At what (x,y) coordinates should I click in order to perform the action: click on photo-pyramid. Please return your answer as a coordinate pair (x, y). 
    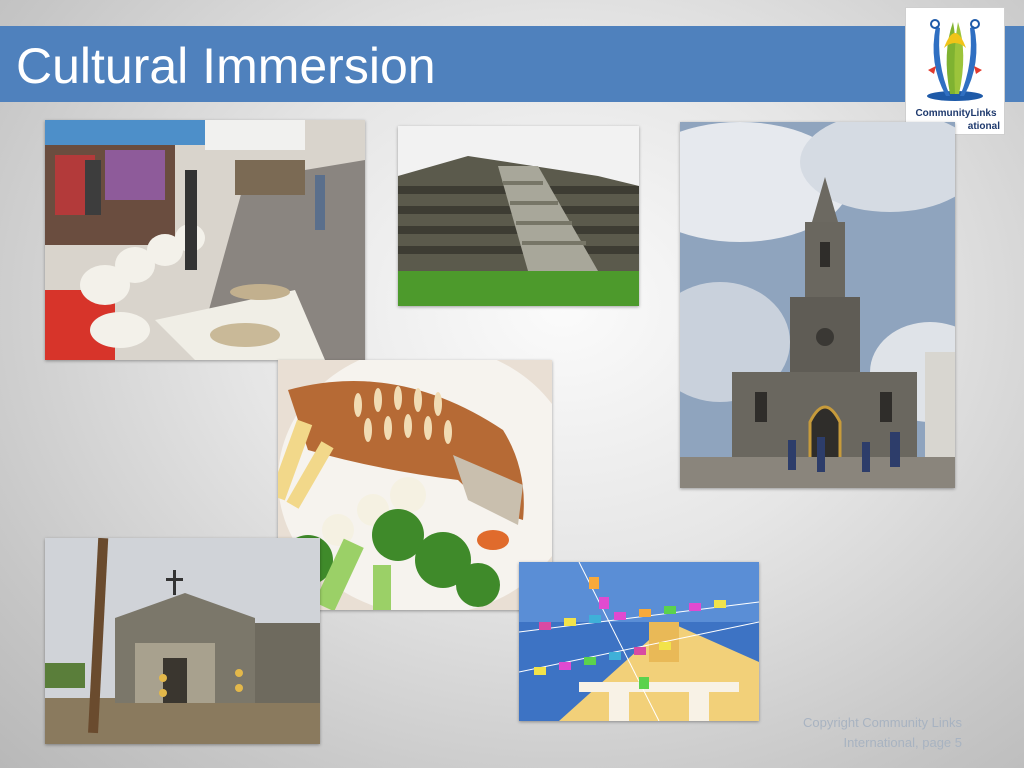
    Looking at the image, I should click on (518, 216).